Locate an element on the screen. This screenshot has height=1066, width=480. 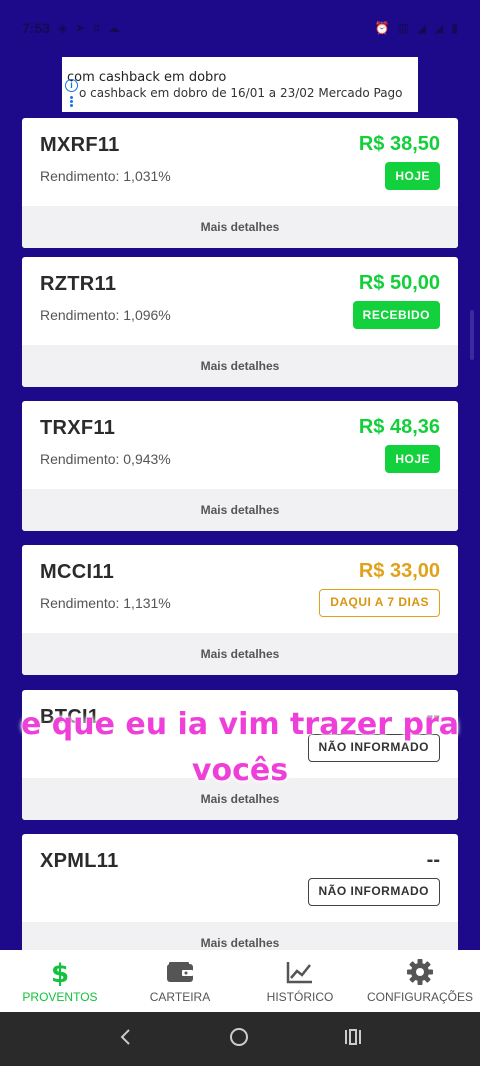
ad-menu-icon is located at coordinates (71, 102).